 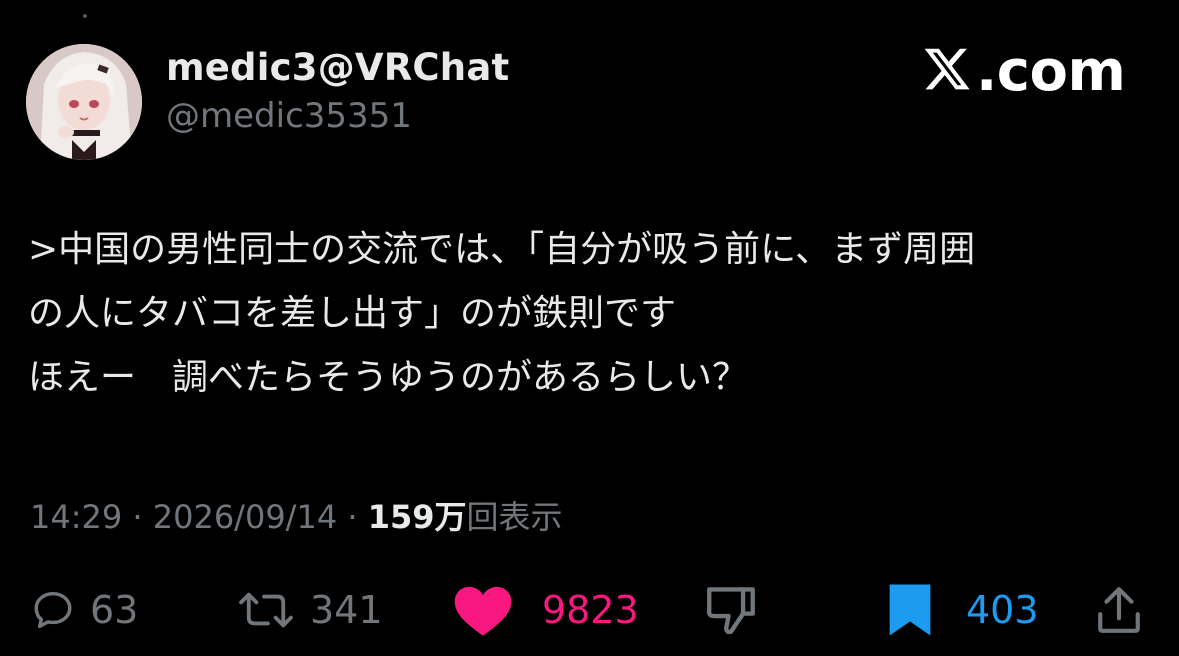 I want to click on views-count: 159, so click(x=401, y=517).